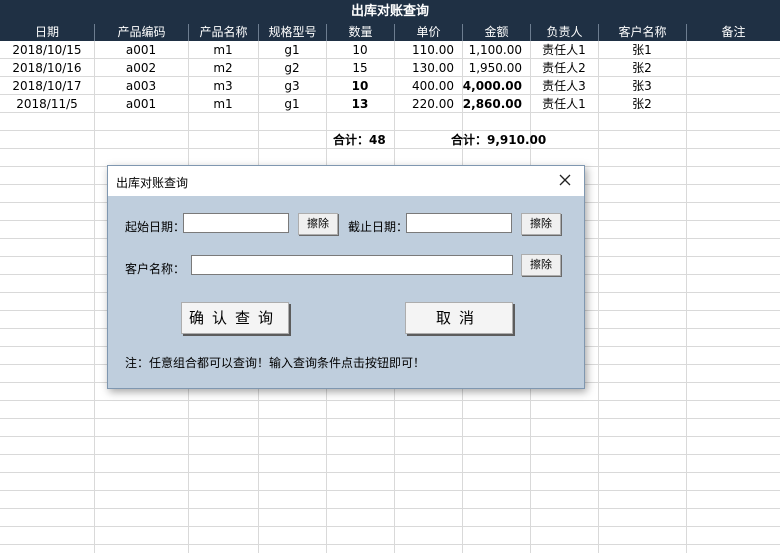 The image size is (780, 553). What do you see at coordinates (275, 363) in the screenshot?
I see `dialog-note: 注：任意组合都可以查询！输入查询条件点击按钮即可！` at bounding box center [275, 363].